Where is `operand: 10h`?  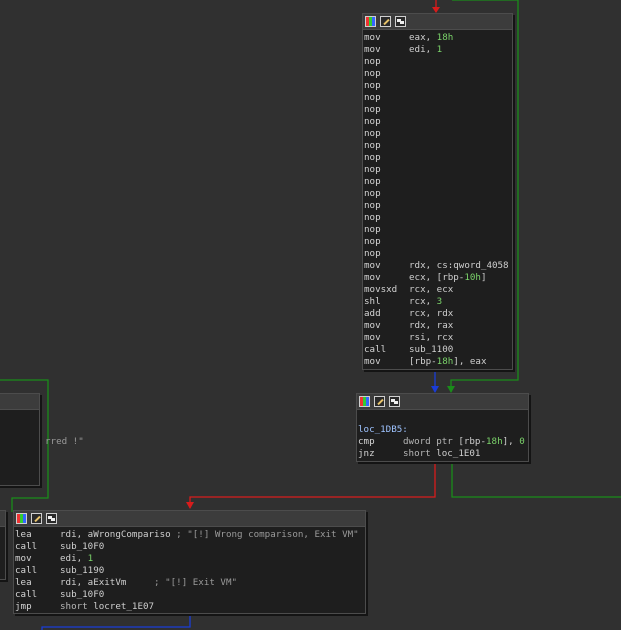 operand: 10h is located at coordinates (472, 277).